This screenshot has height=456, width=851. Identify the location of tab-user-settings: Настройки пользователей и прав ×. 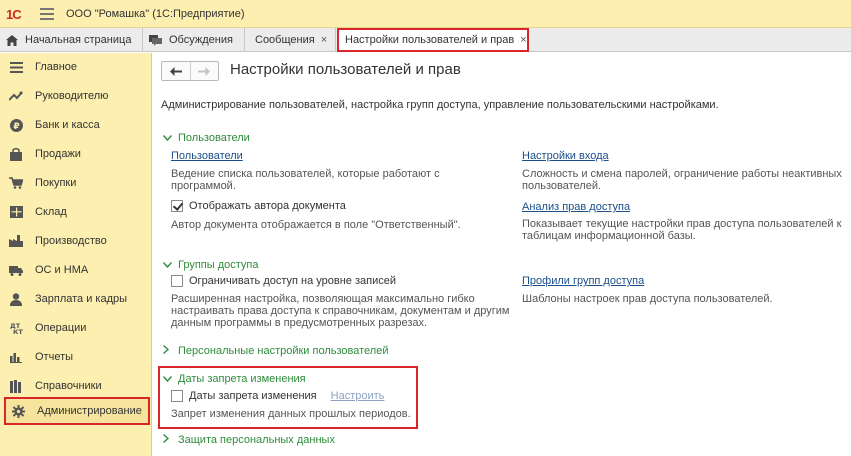
(433, 40).